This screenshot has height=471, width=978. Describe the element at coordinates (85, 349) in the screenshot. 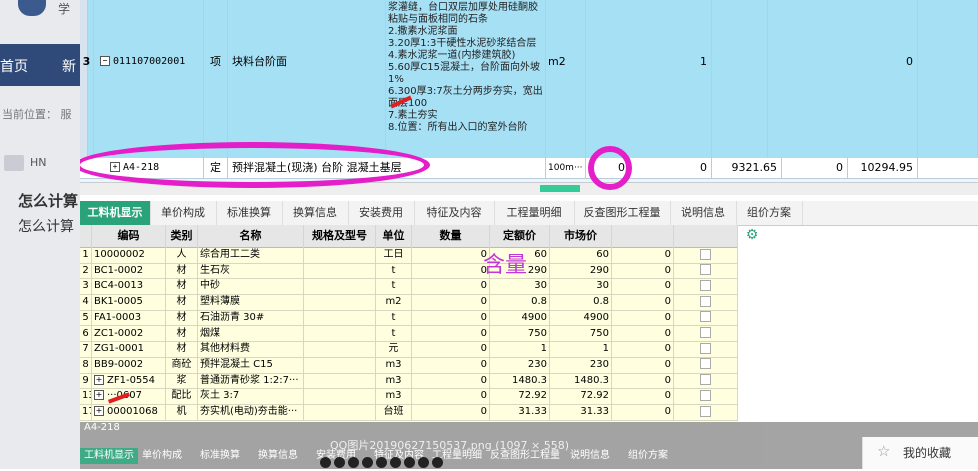

I see `cell-n: 7` at that location.